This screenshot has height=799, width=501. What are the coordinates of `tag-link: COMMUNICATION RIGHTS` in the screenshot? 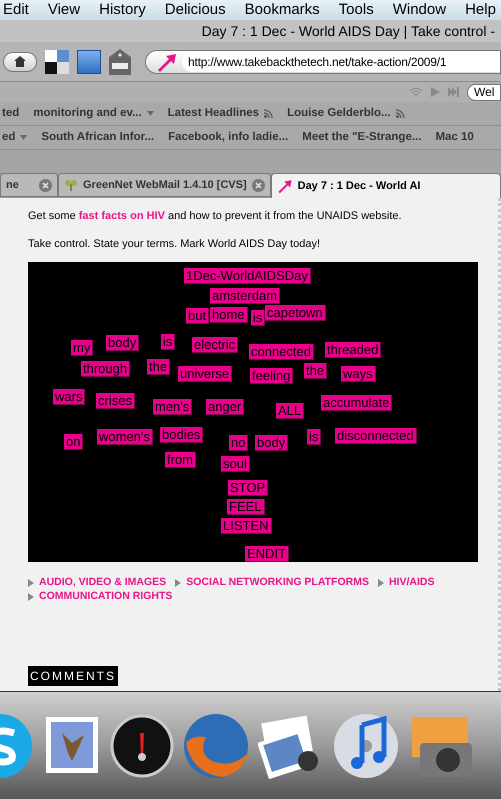 It's located at (105, 596).